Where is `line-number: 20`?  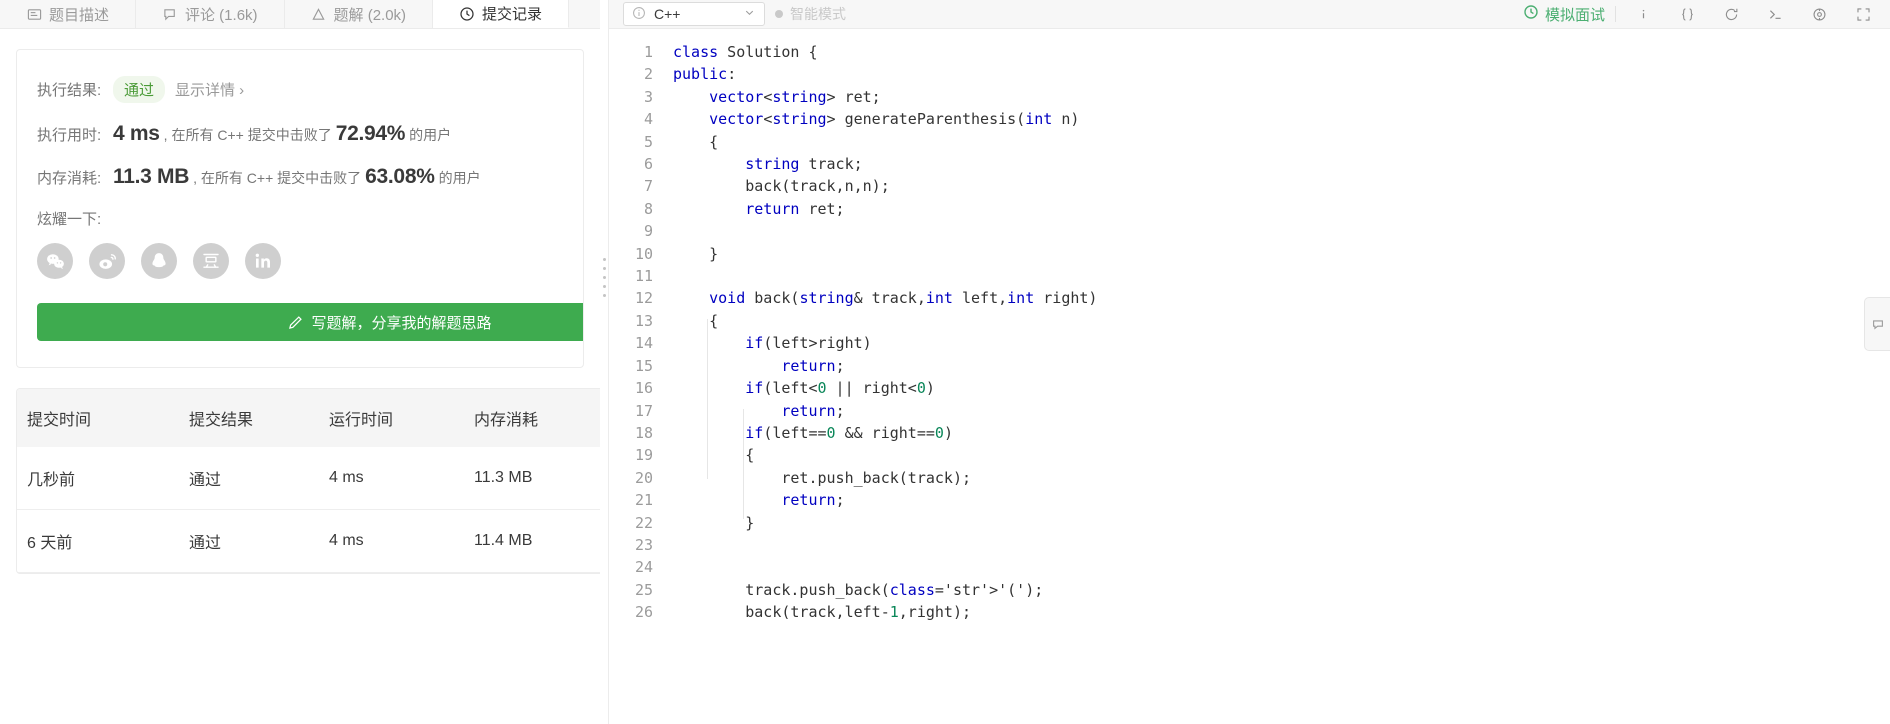
line-number: 20 is located at coordinates (643, 477).